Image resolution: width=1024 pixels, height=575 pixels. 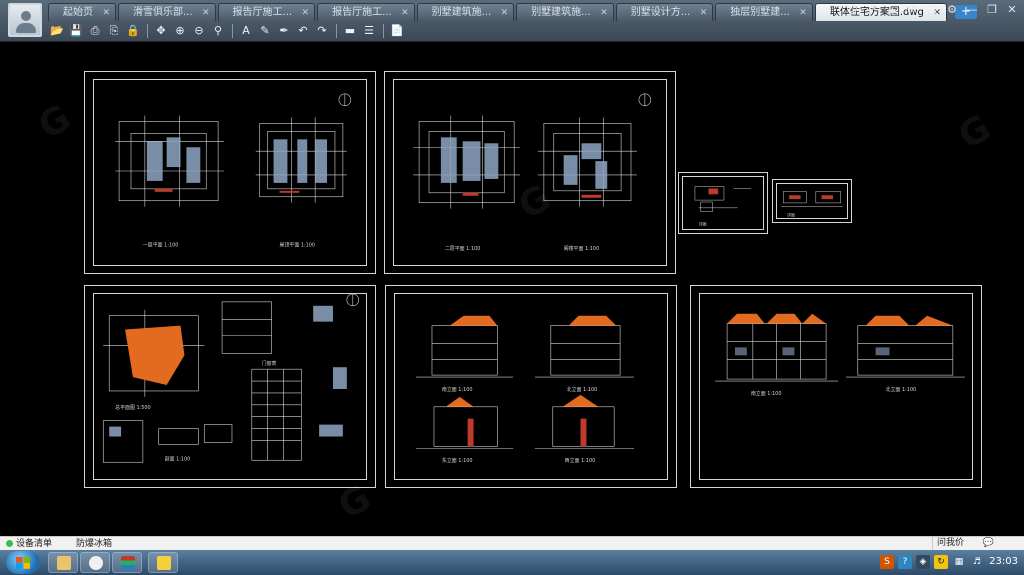 I want to click on user-avatar, so click(x=25, y=20).